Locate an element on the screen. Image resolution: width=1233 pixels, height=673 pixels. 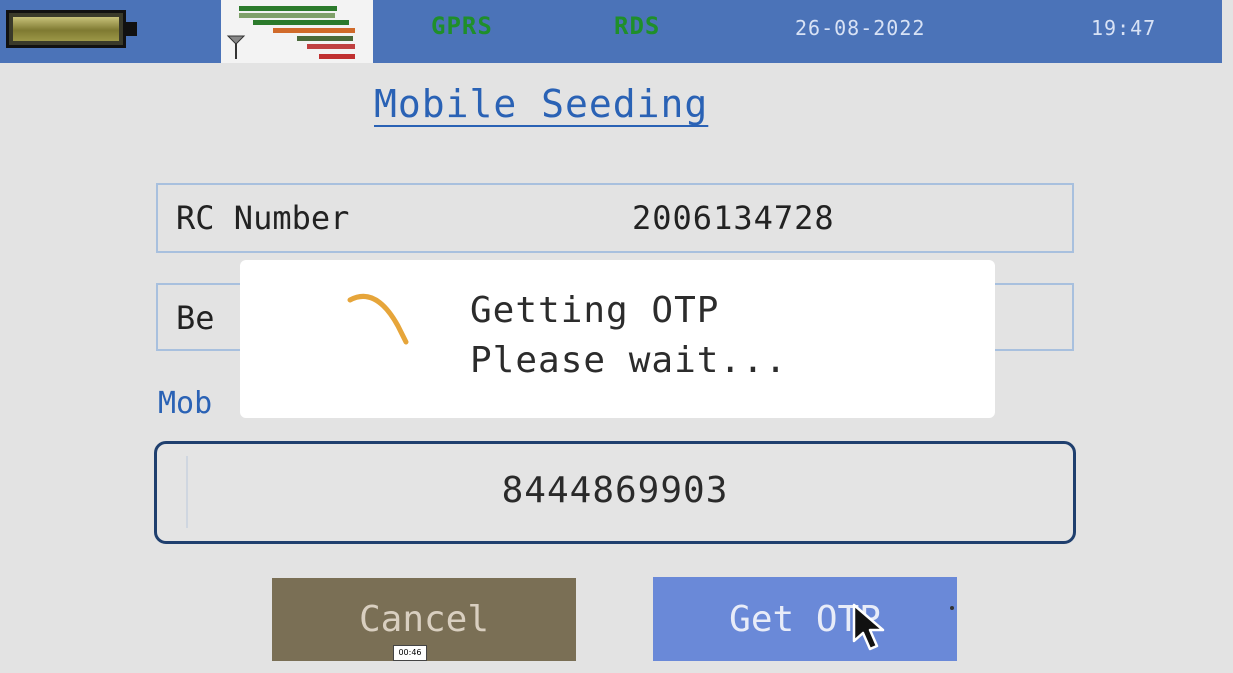
mouse-cursor-icon is located at coordinates (868, 627).